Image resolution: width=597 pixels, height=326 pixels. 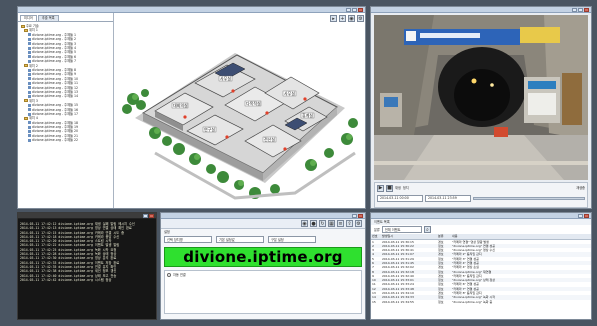 What do you see at coordinates (358, 223) in the screenshot?
I see `settings-icon: ⚙` at bounding box center [358, 223].